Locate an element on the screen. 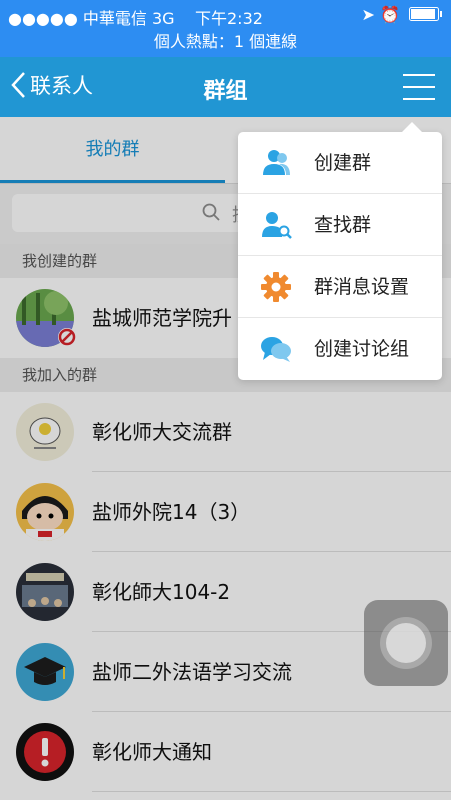 This screenshot has height=800, width=451. back-button: 联系人 is located at coordinates (51, 85).